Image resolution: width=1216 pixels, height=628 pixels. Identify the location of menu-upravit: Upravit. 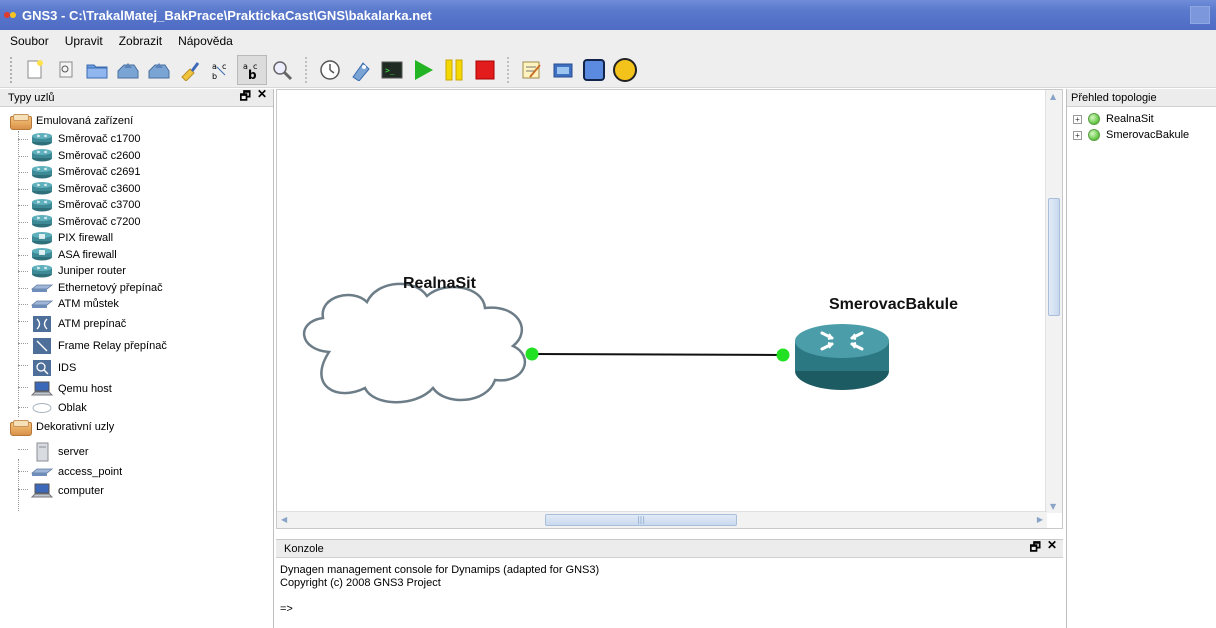
(84, 41).